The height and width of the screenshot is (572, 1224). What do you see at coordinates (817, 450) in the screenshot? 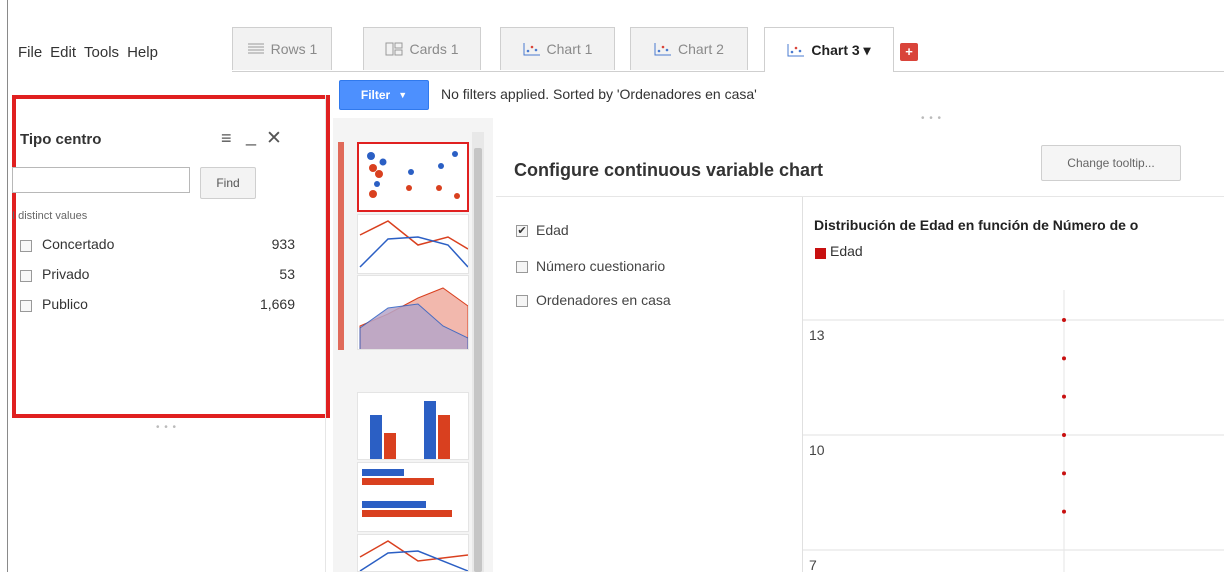
I see `y-tick-label: 10` at bounding box center [817, 450].